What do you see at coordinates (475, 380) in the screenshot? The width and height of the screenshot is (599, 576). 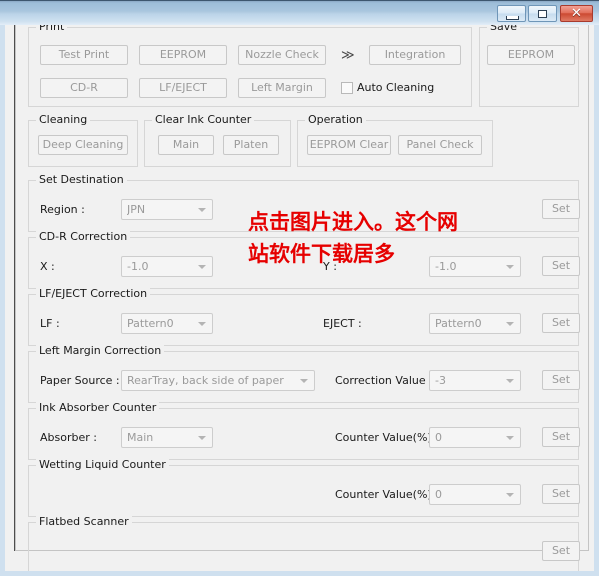 I see `correction-value-select: -3` at bounding box center [475, 380].